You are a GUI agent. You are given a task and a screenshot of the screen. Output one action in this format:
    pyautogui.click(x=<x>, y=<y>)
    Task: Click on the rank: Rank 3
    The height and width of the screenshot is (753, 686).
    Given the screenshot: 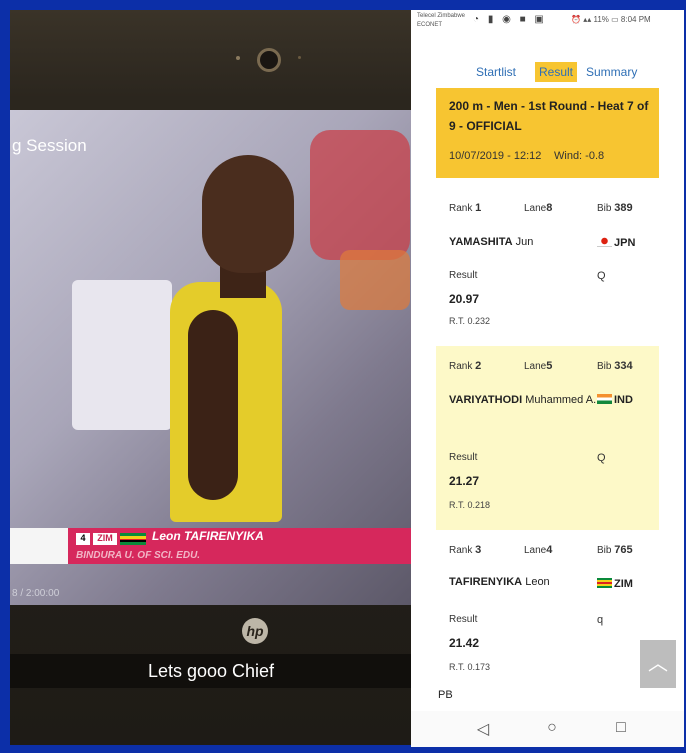 What is the action you would take?
    pyautogui.click(x=465, y=550)
    